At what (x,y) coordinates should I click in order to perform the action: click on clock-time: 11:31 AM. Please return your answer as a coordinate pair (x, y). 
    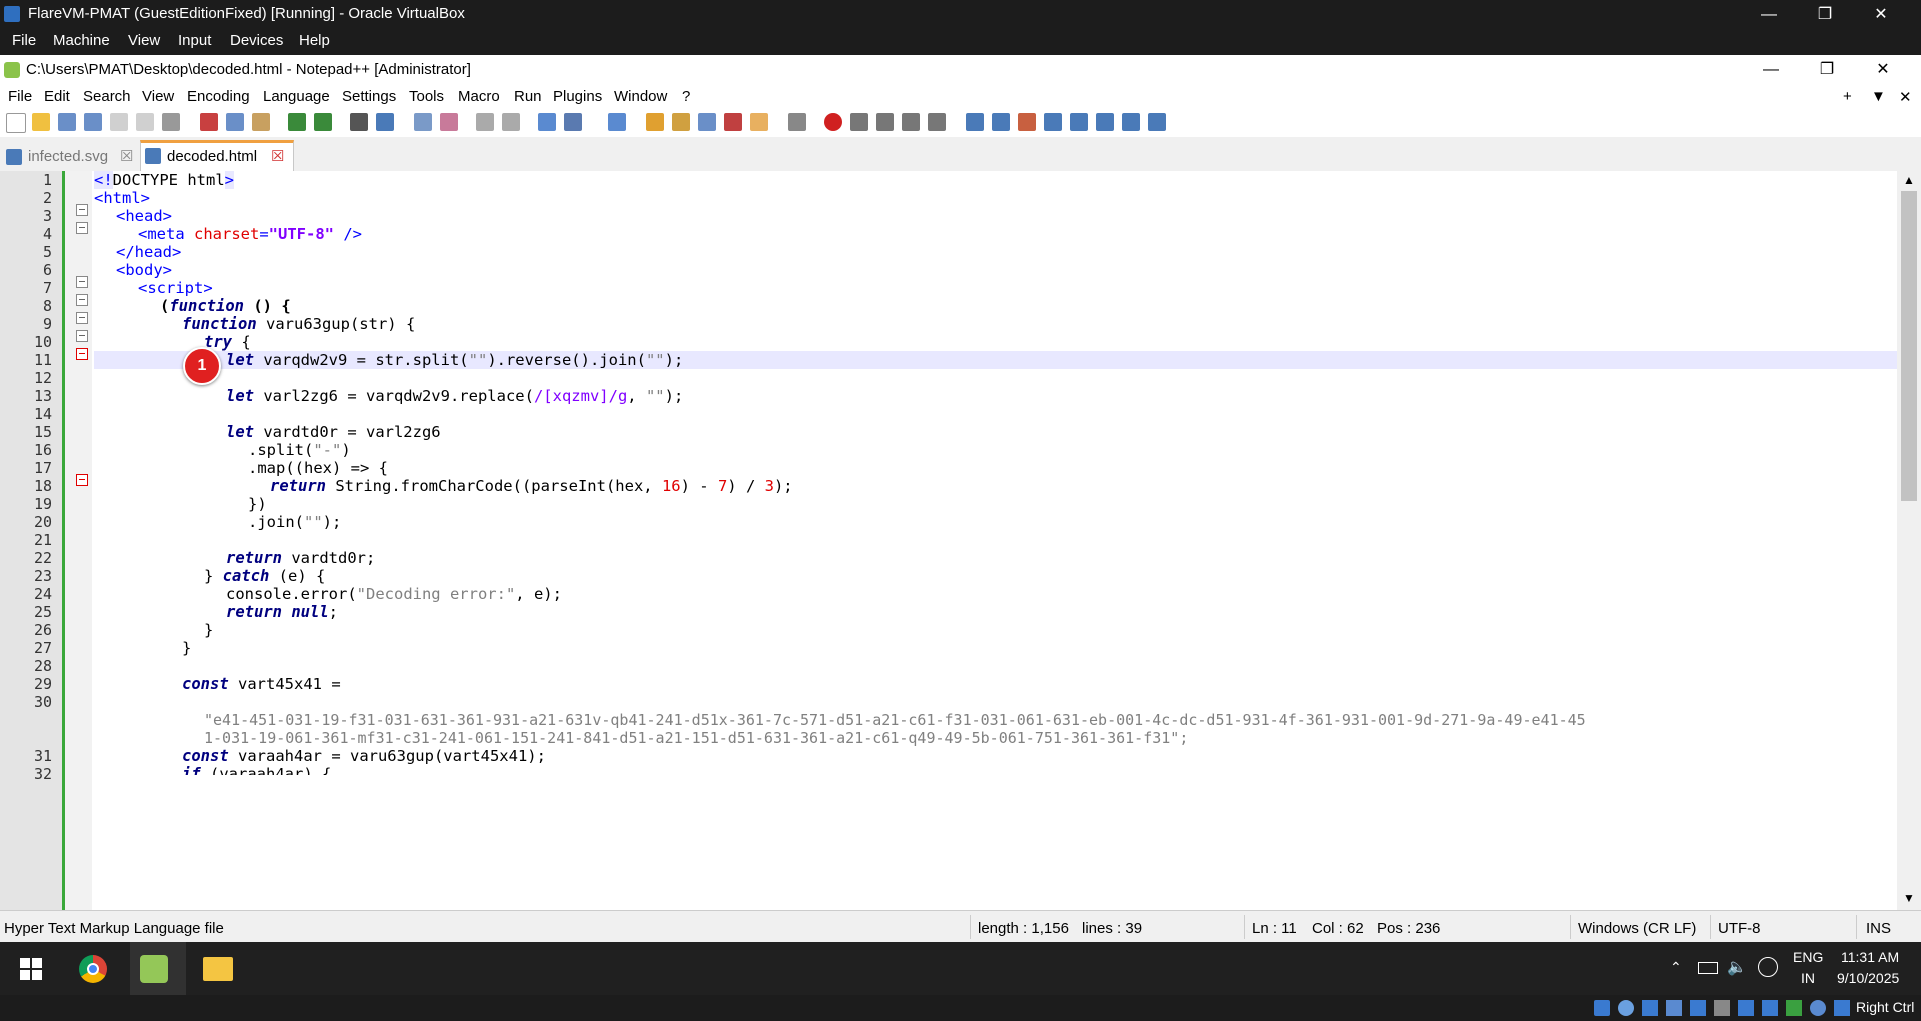
    Looking at the image, I should click on (1870, 957).